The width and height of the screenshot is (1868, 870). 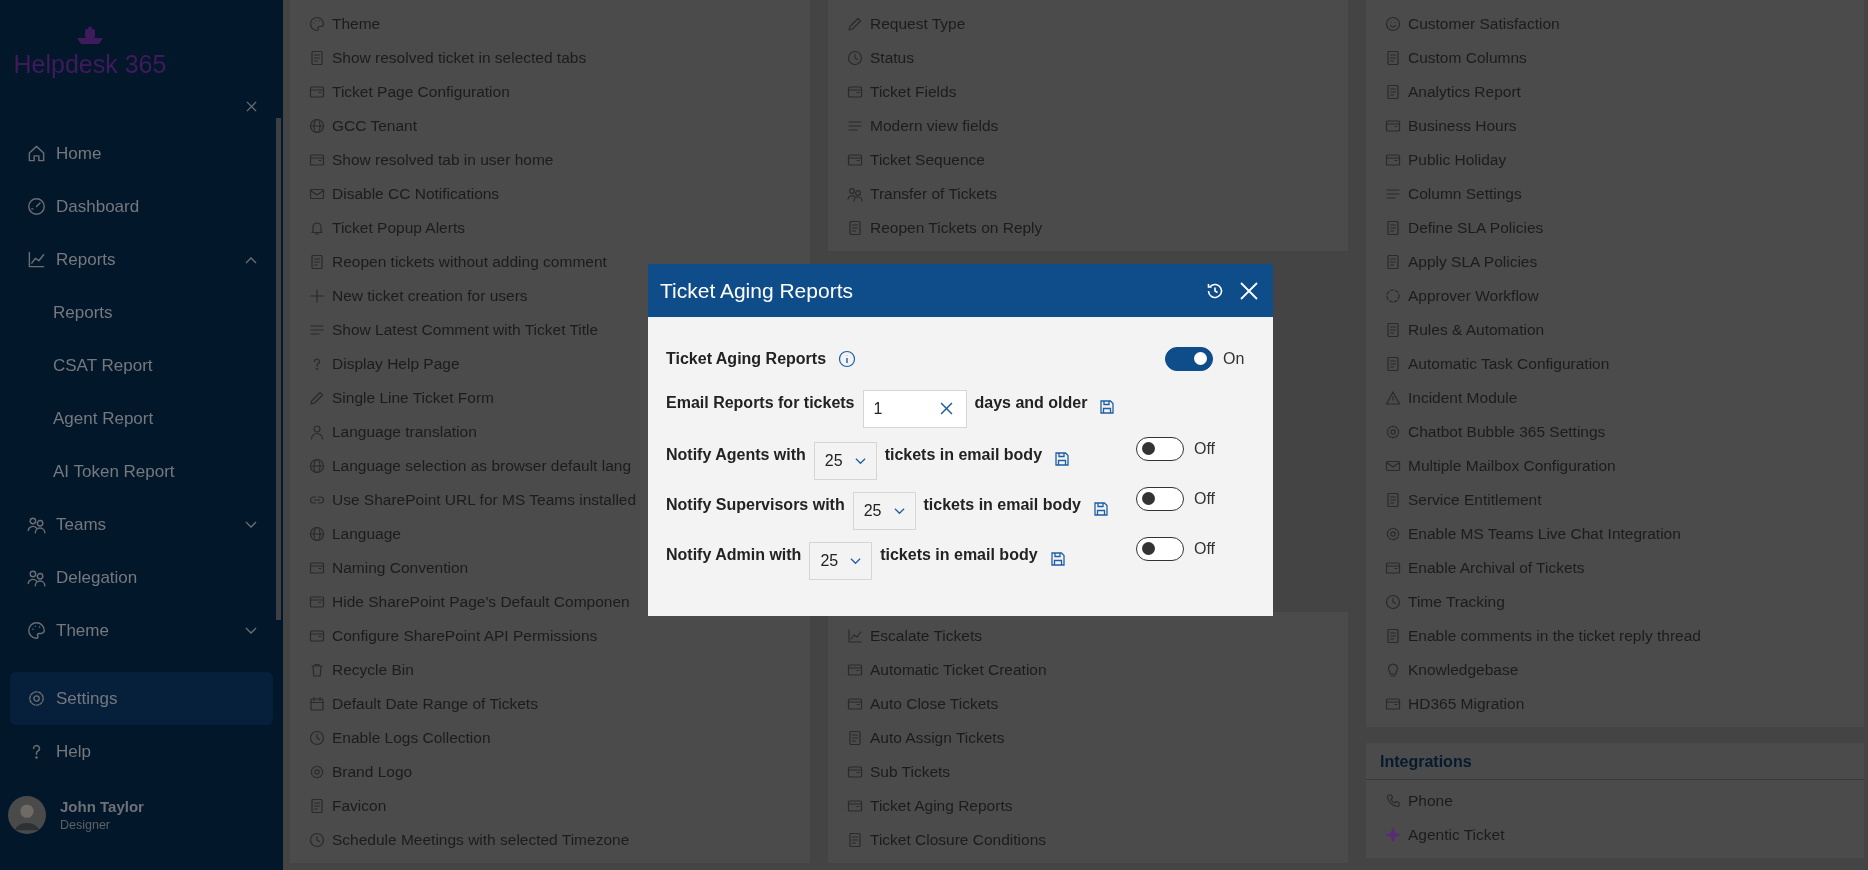 What do you see at coordinates (27, 815) in the screenshot?
I see `avatar` at bounding box center [27, 815].